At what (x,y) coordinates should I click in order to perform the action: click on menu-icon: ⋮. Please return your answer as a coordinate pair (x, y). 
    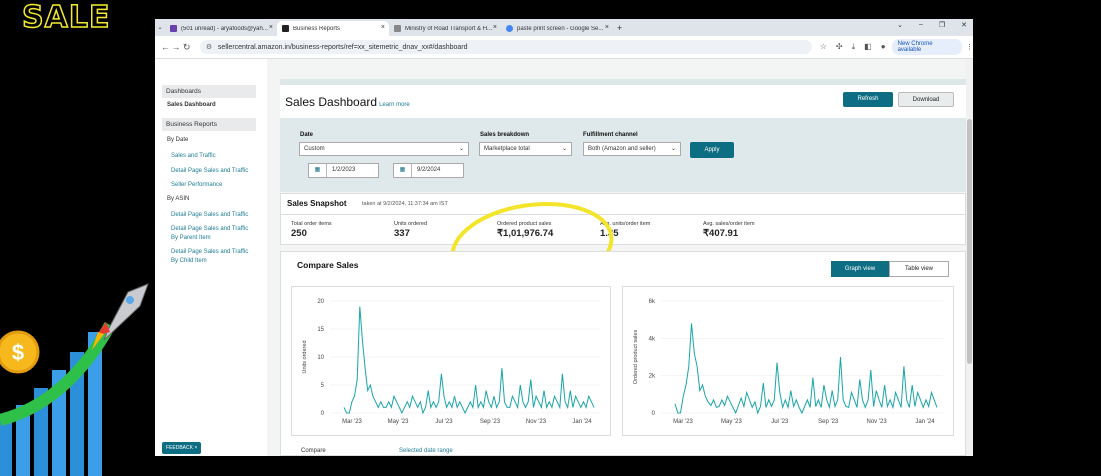
    Looking at the image, I should click on (969, 47).